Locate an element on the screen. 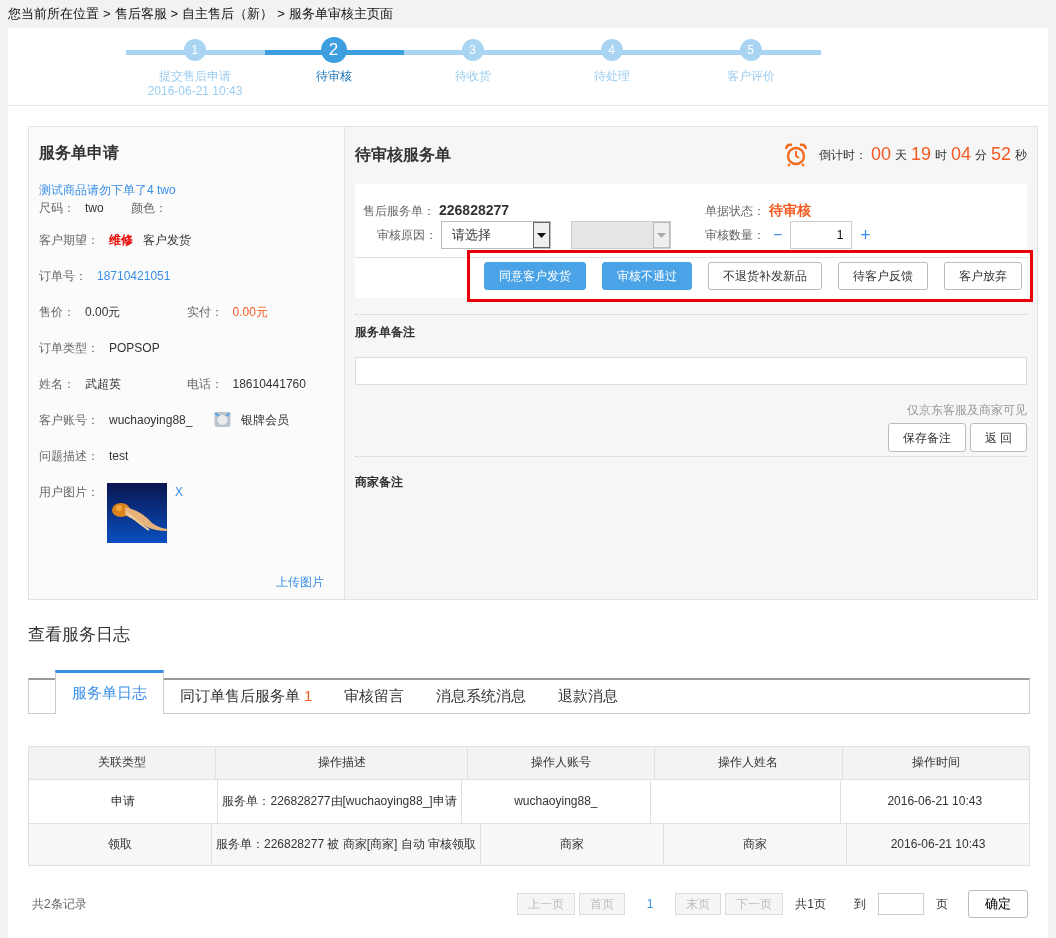 The height and width of the screenshot is (938, 1056). pager-button: 1 is located at coordinates (650, 903).